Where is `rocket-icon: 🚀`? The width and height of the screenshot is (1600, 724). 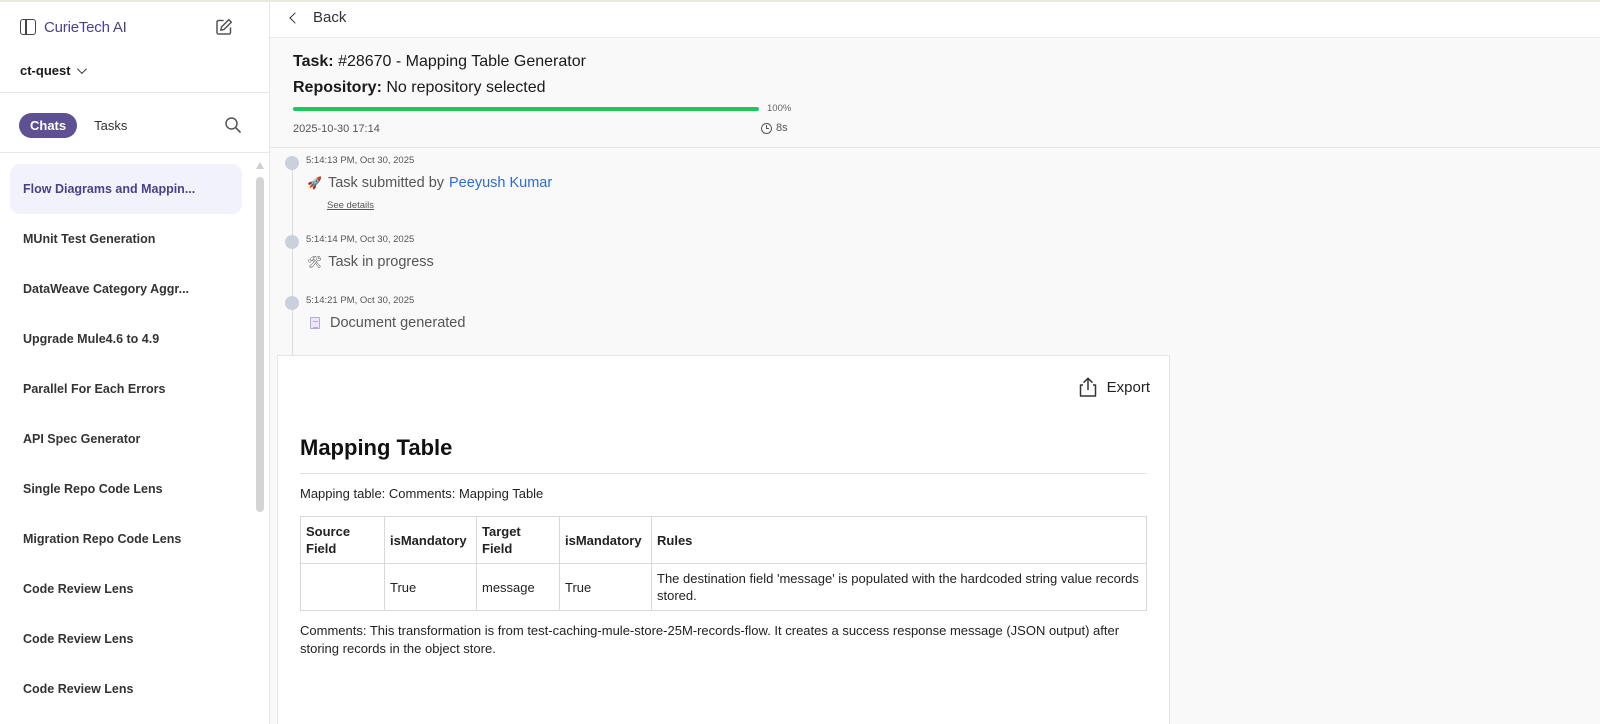 rocket-icon: 🚀 is located at coordinates (314, 183).